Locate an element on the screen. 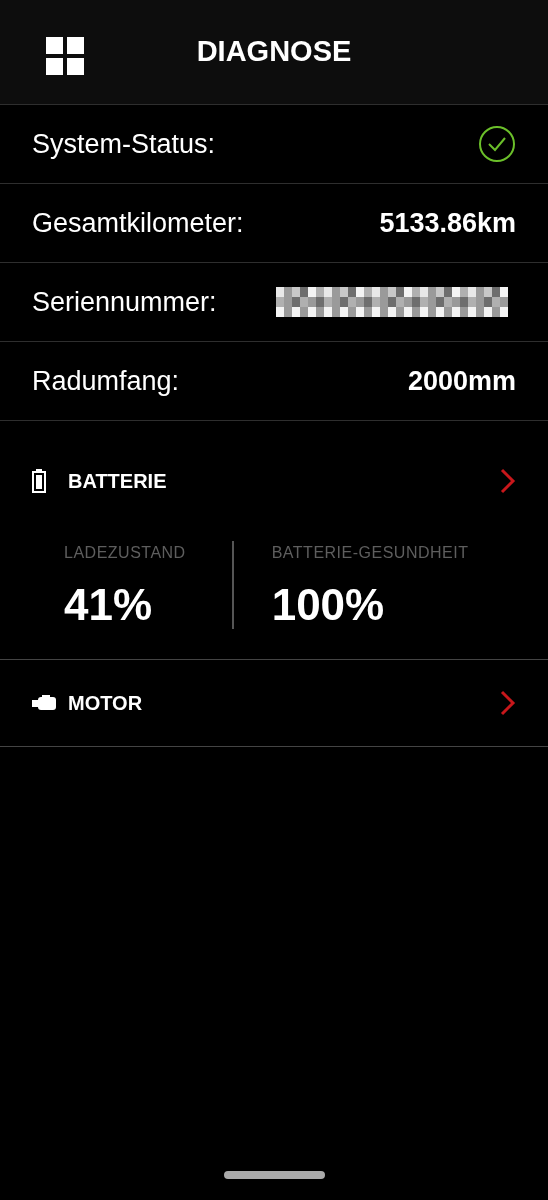  grid-icon is located at coordinates (65, 56).